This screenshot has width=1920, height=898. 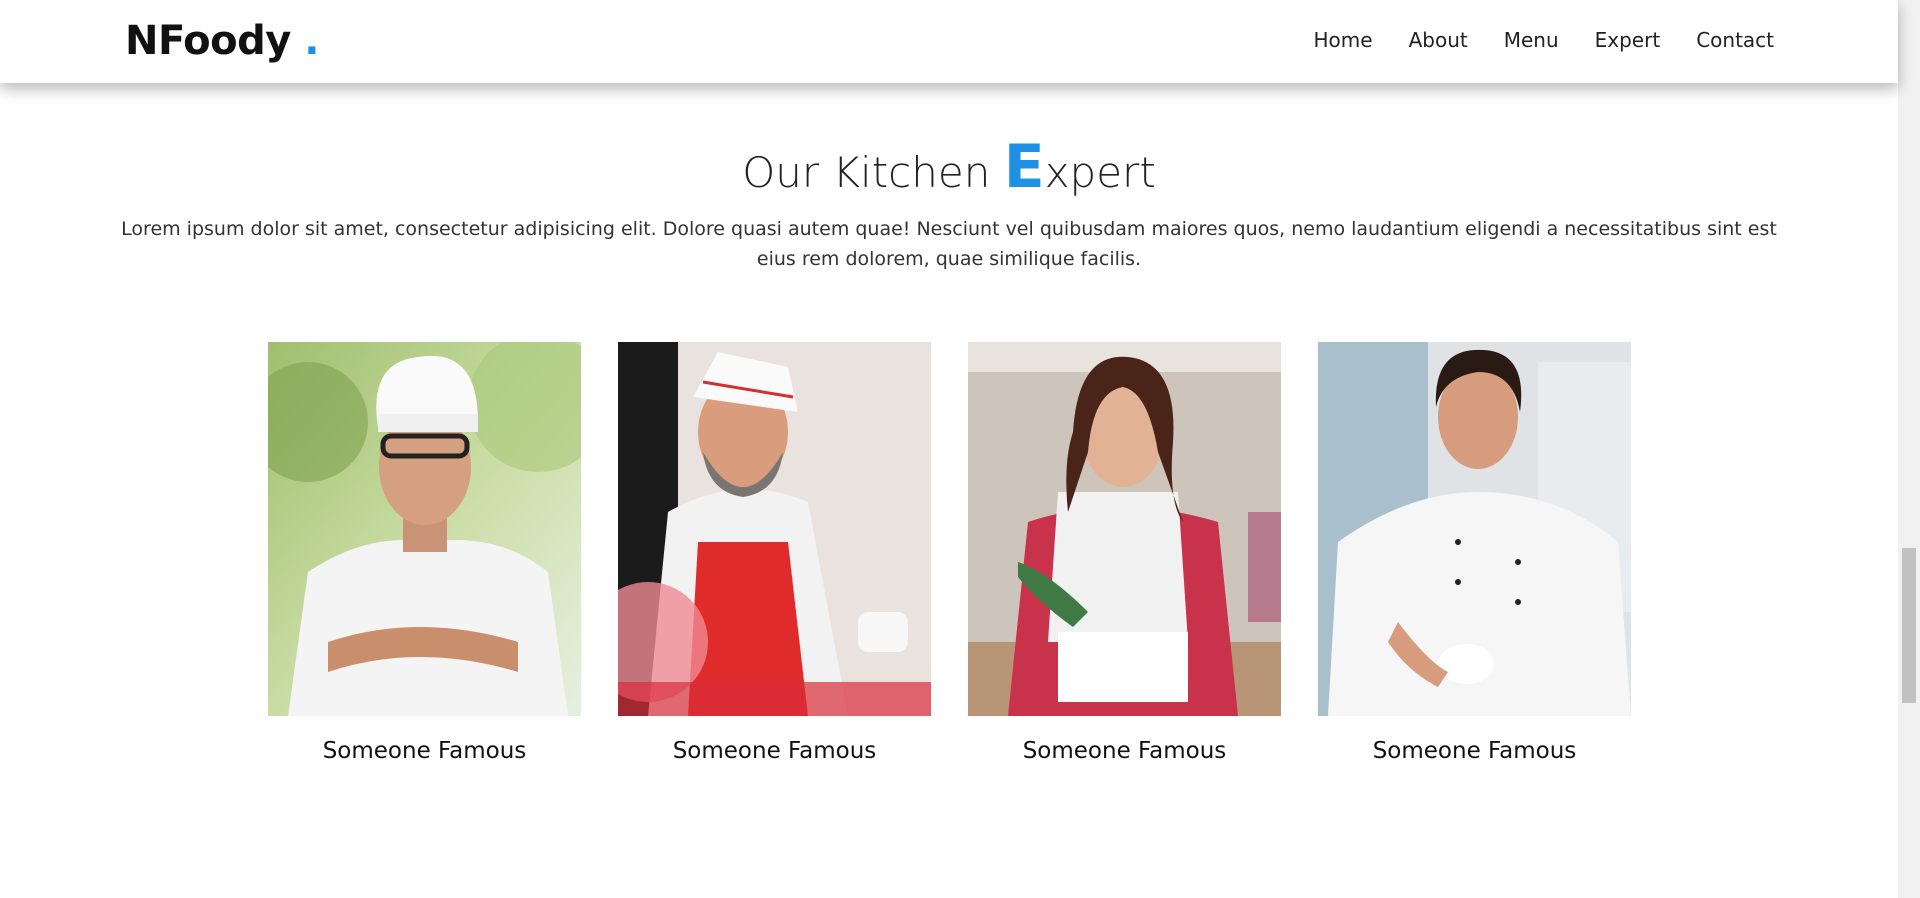 I want to click on section-title-prefix: Our Kitchen, so click(x=873, y=172).